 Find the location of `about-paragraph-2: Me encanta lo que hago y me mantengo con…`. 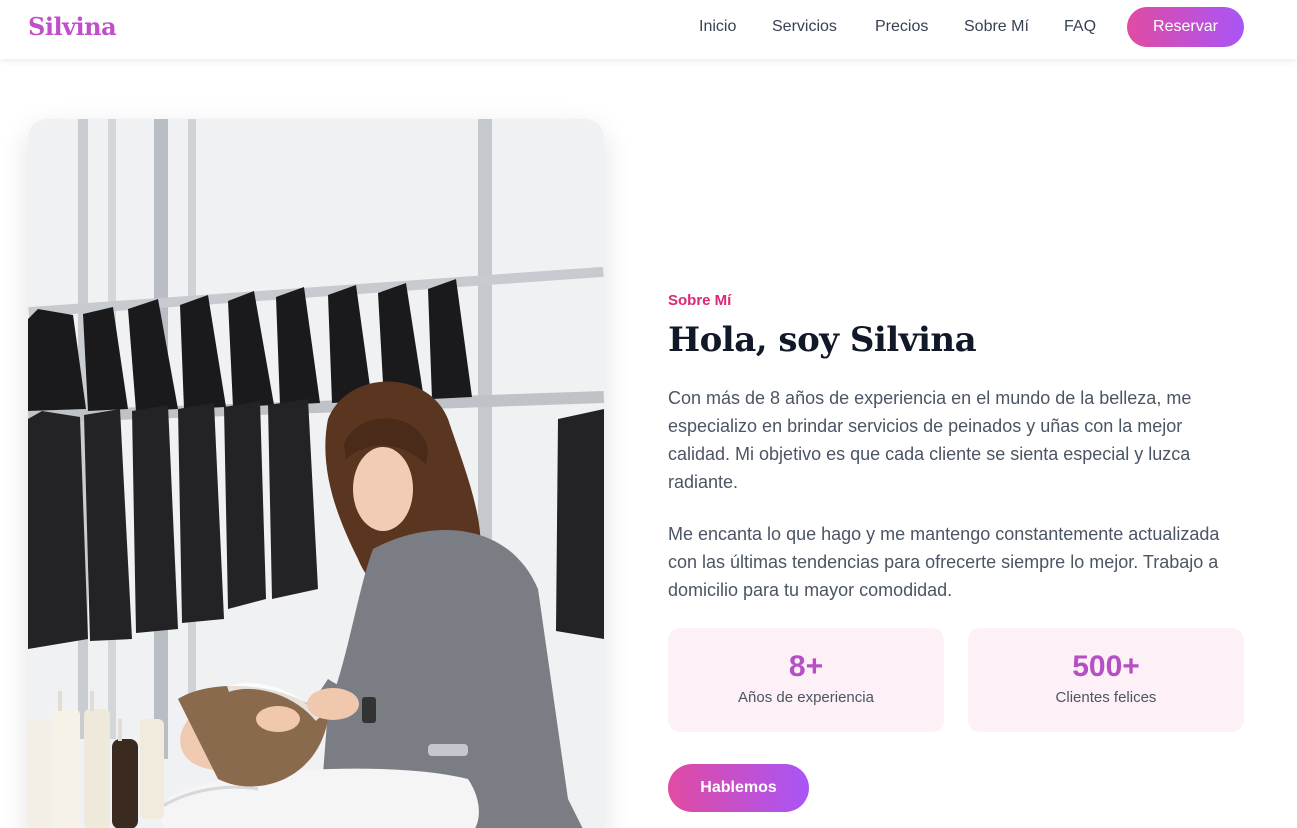

about-paragraph-2: Me encanta lo que hago y me mantengo con… is located at coordinates (944, 562).